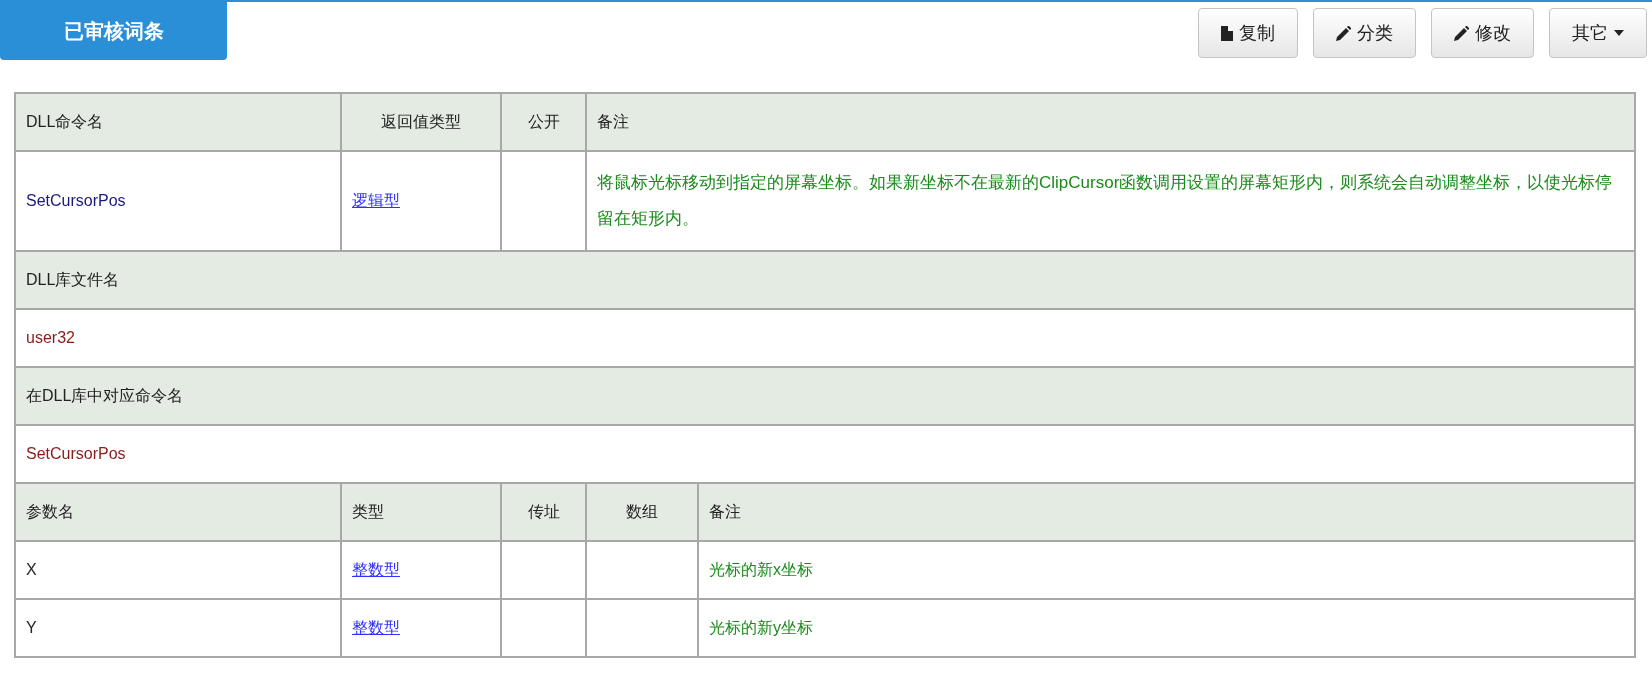 Image resolution: width=1652 pixels, height=678 pixels. Describe the element at coordinates (825, 396) in the screenshot. I see `section-header: 在DLL库中对应命令名` at that location.